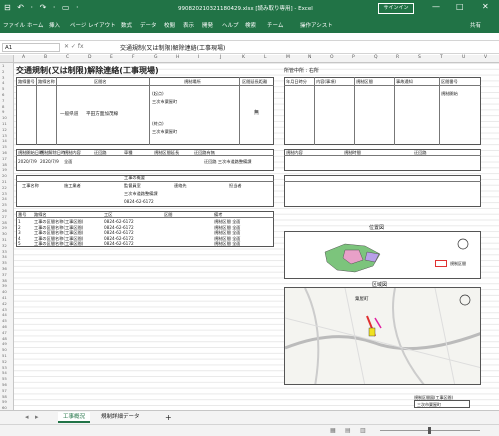 Image resolution: width=499 pixels, height=436 pixels. I want to click on row-header: 15, so click(4, 146).